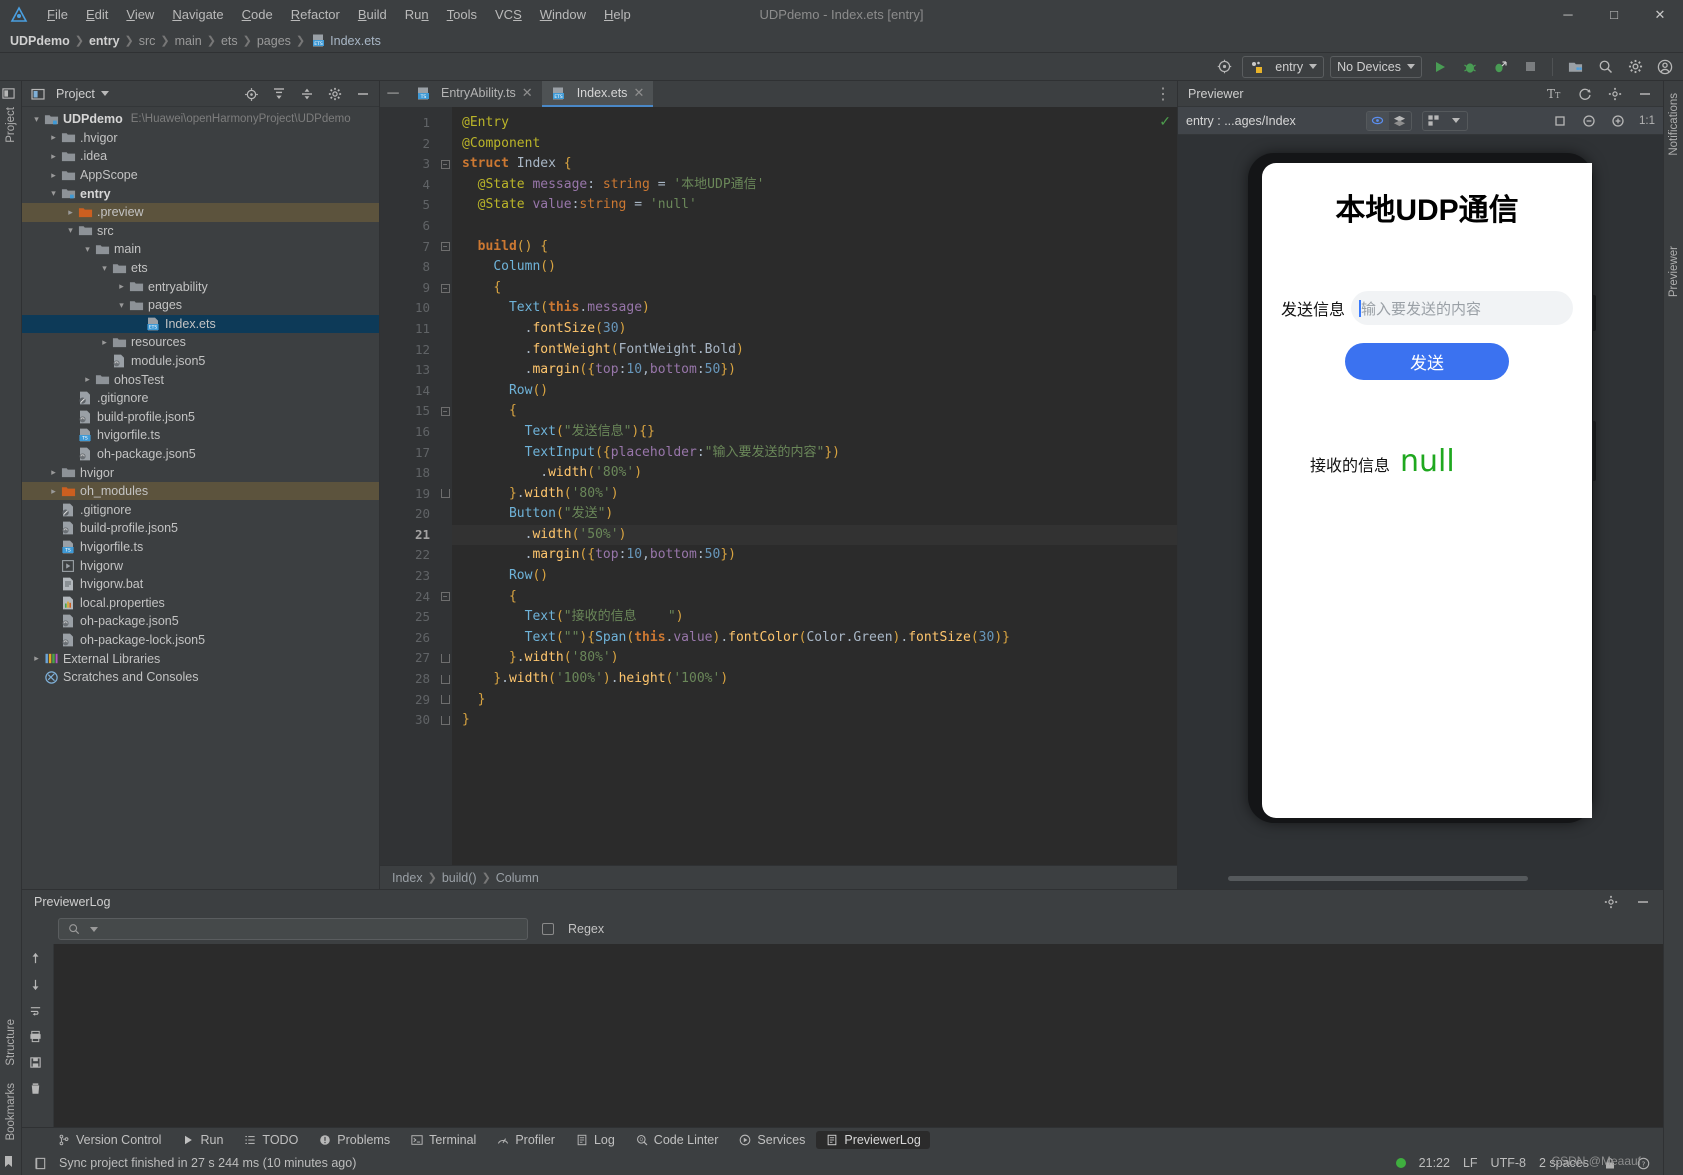 This screenshot has height=1175, width=1683. Describe the element at coordinates (11, 1112) in the screenshot. I see `left-rail-bookmarks-label: Bookmarks` at that location.